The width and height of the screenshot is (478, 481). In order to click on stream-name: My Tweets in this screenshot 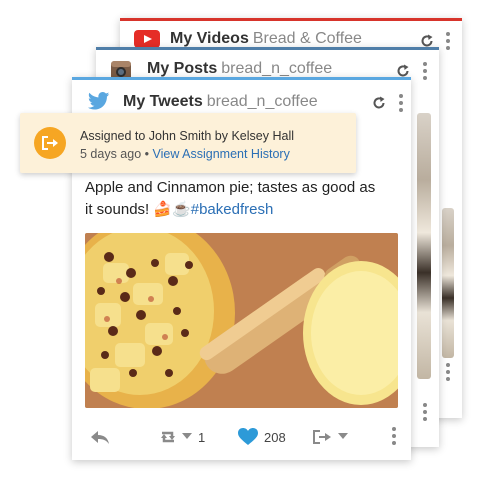, I will do `click(163, 101)`.